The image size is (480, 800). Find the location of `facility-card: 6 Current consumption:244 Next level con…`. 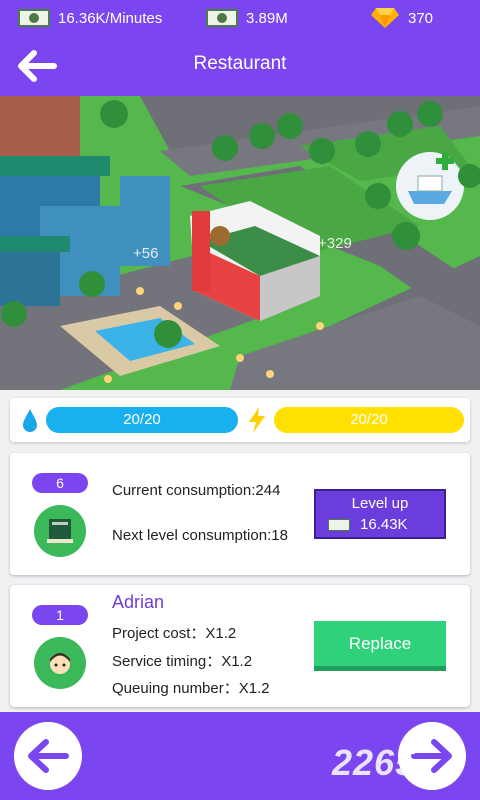

facility-card: 6 Current consumption:244 Next level con… is located at coordinates (240, 514).